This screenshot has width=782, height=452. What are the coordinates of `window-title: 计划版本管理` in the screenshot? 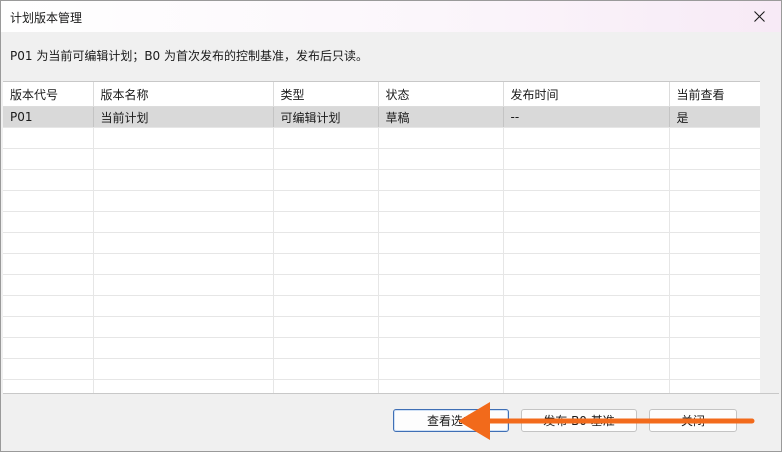 It's located at (46, 18).